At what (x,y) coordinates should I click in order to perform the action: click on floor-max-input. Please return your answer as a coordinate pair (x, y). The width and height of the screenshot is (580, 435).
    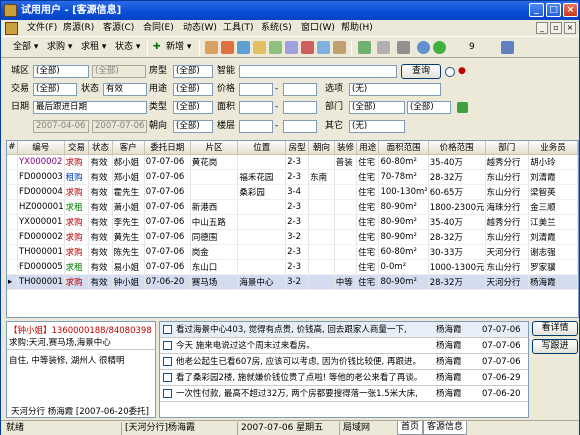
    Looking at the image, I should click on (300, 126).